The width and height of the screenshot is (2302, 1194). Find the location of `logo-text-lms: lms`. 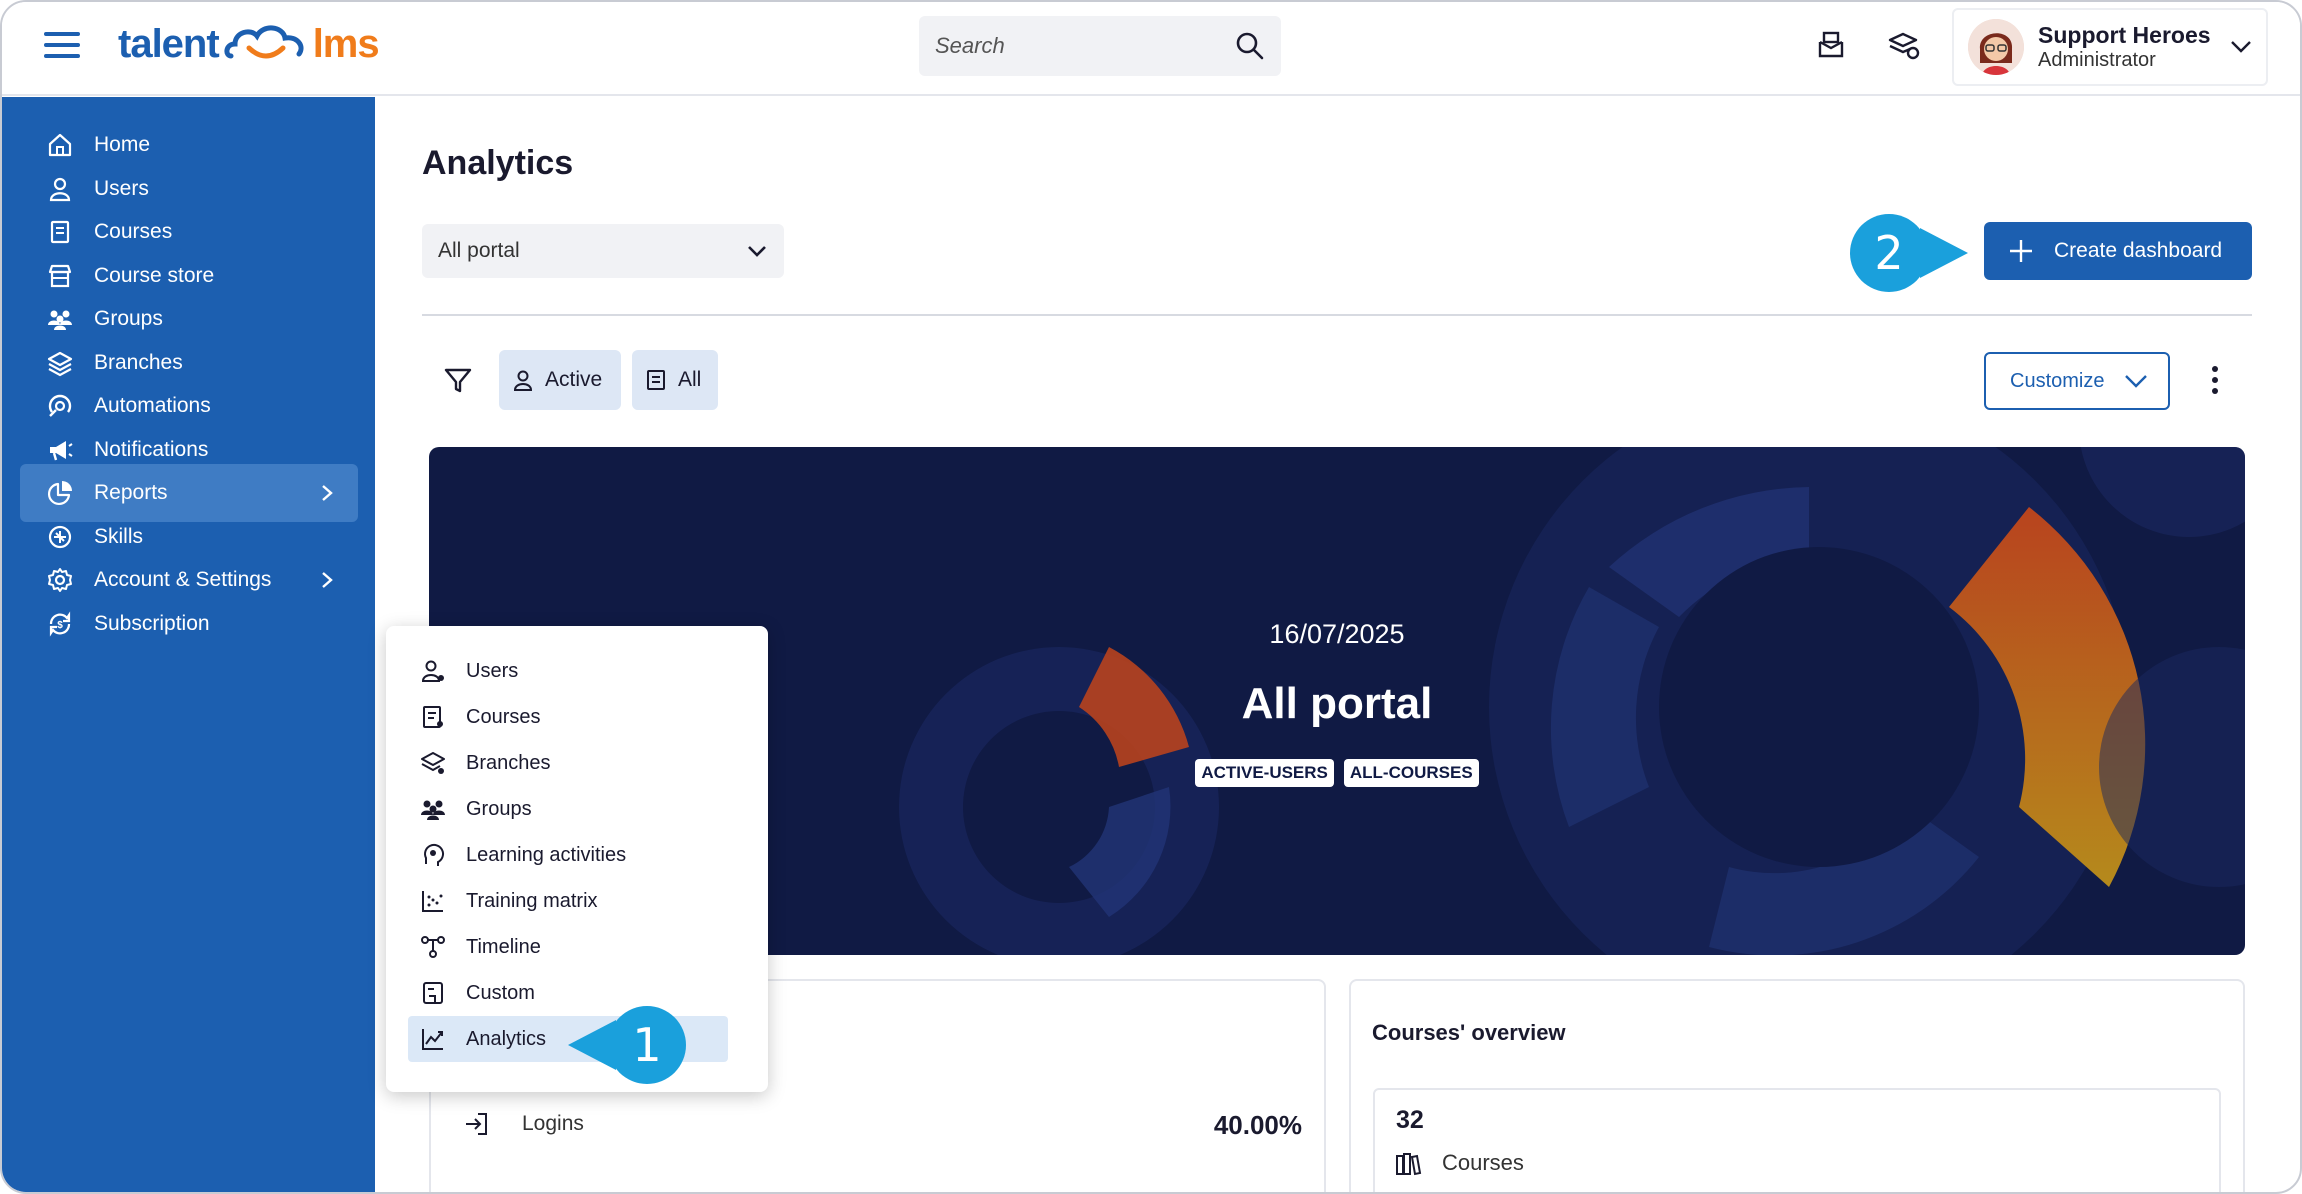

logo-text-lms: lms is located at coordinates (346, 43).